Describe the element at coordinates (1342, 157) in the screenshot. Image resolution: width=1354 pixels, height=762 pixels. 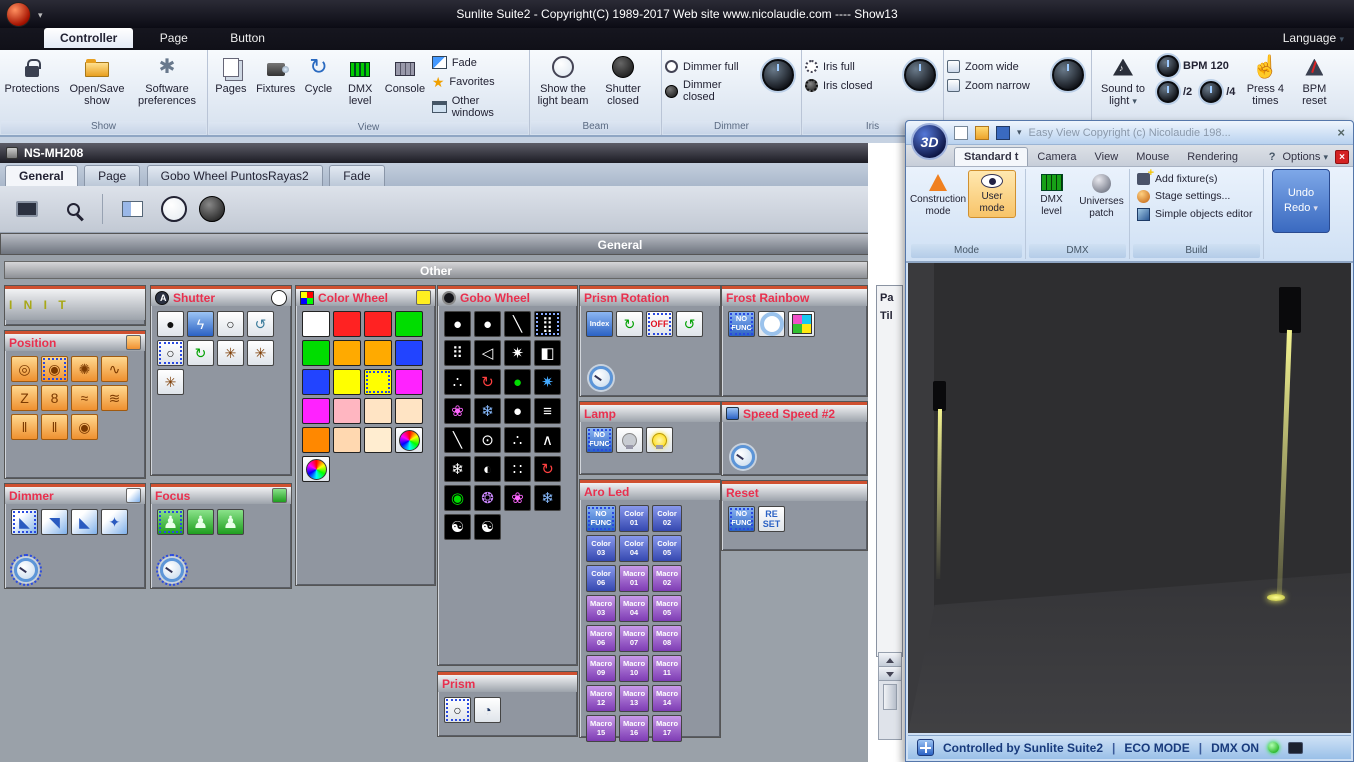
I see `close-view-icon: ×` at that location.